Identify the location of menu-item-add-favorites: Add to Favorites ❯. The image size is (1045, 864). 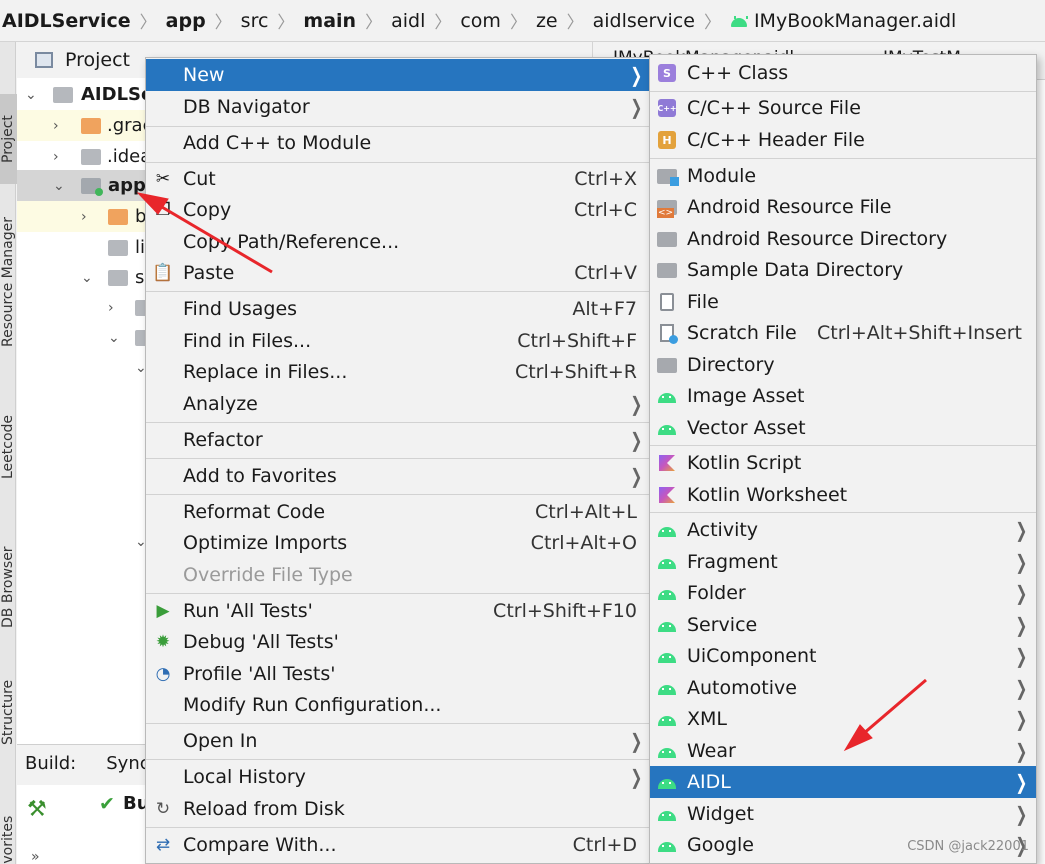
(398, 476).